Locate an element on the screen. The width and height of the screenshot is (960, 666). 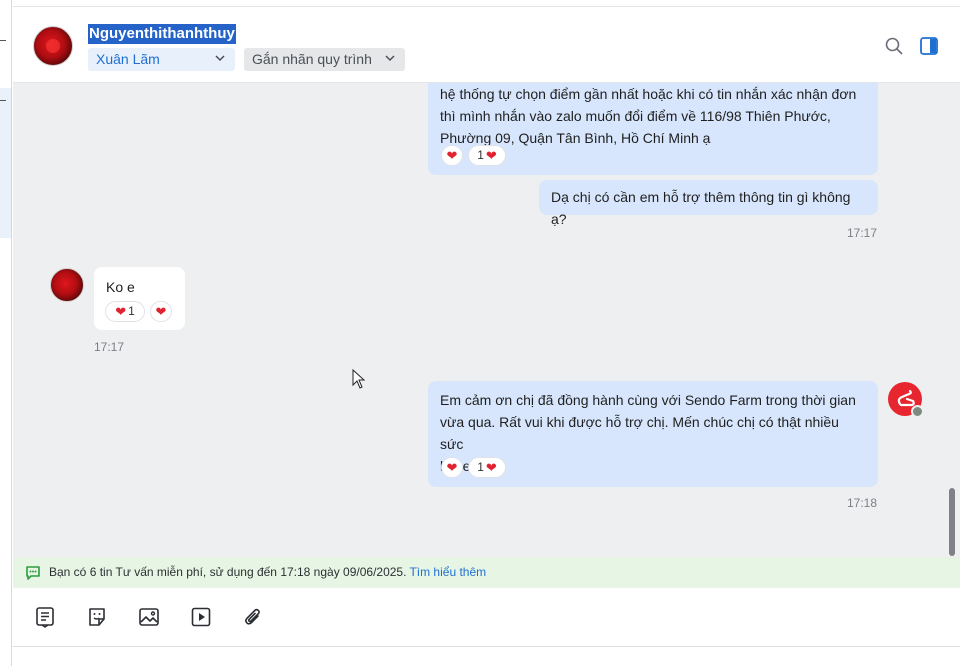
chat-bubble-icon is located at coordinates (33, 573).